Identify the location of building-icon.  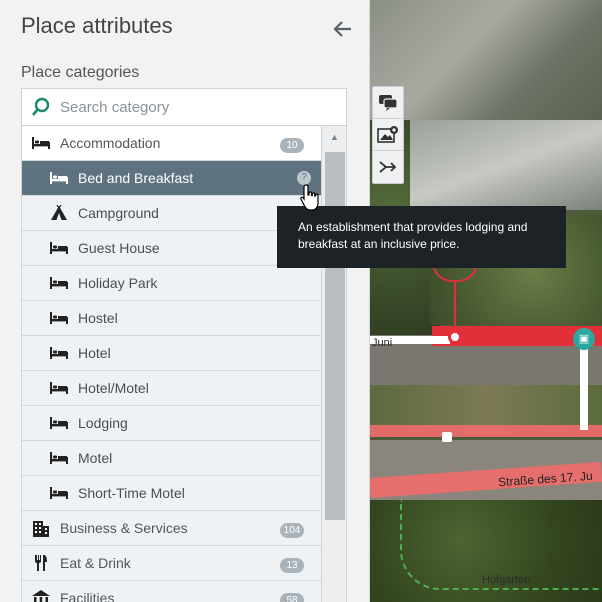
(41, 528).